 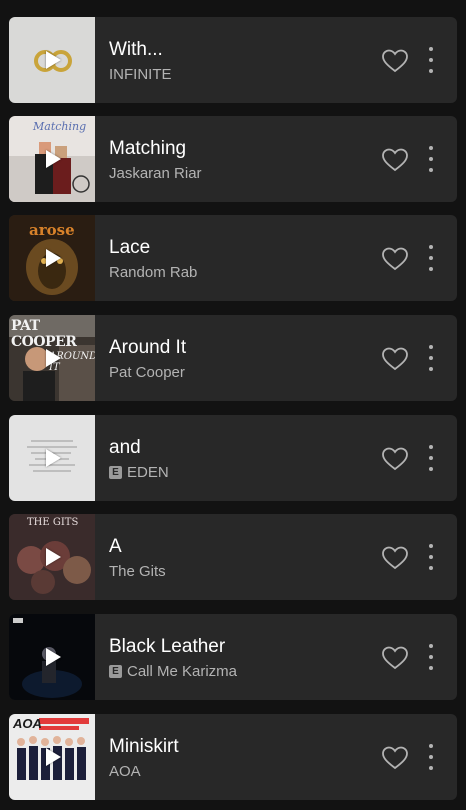 I want to click on artist-name: Pat Cooper, so click(x=147, y=372).